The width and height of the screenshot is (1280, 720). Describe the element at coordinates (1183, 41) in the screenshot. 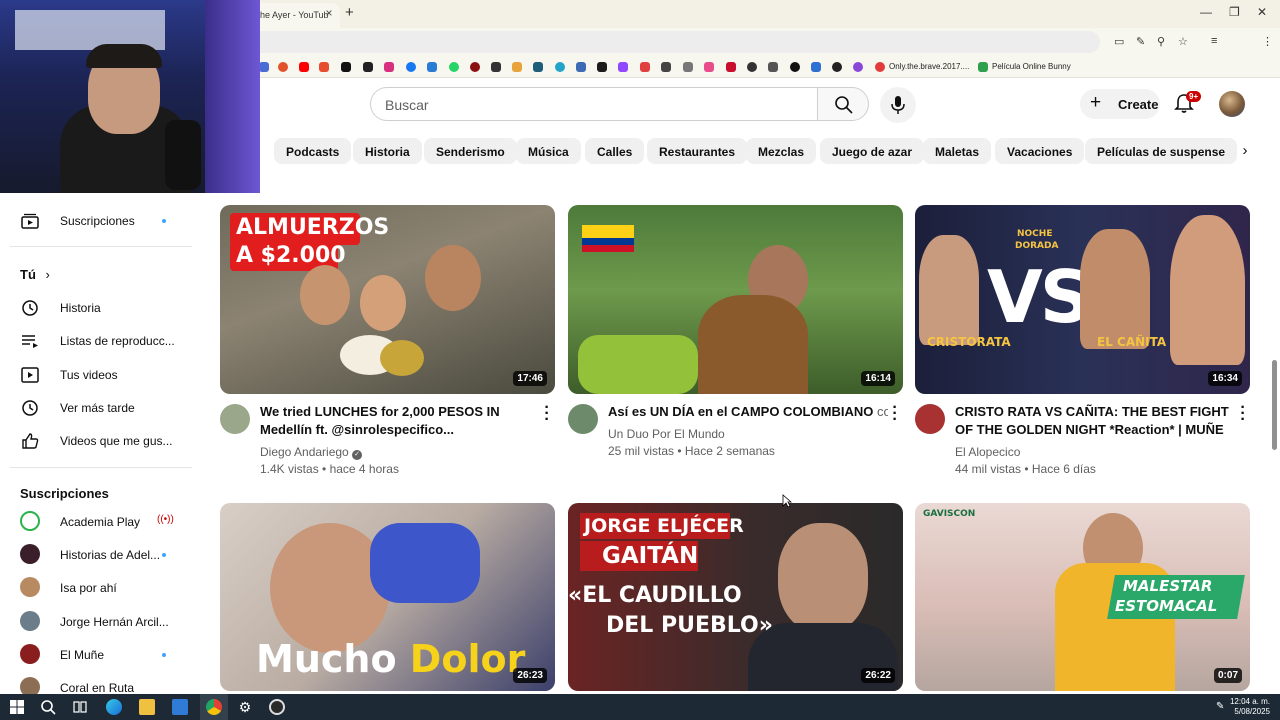

I see `bookmark-star-icon: ☆` at that location.